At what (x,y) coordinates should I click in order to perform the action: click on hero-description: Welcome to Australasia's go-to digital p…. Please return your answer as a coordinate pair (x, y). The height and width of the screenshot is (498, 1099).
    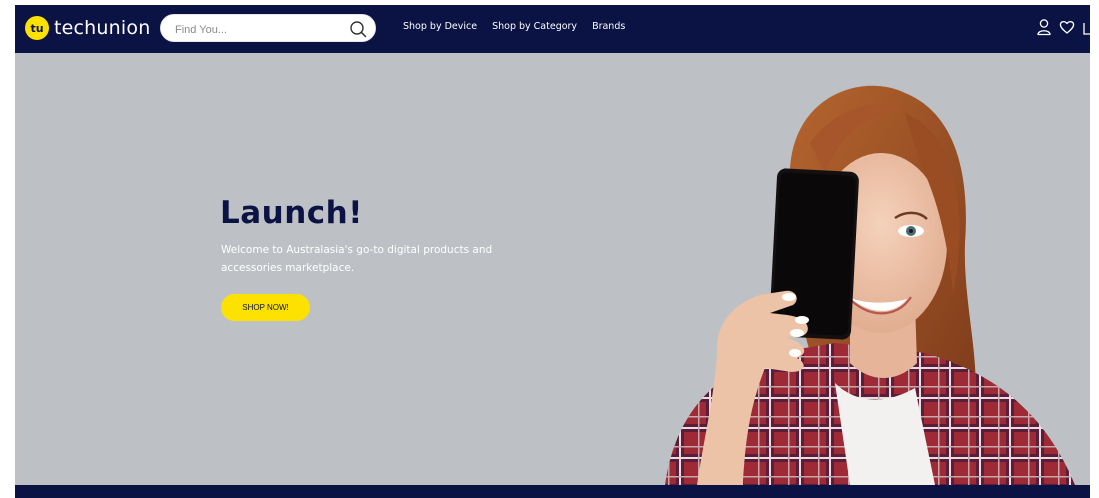
    Looking at the image, I should click on (357, 259).